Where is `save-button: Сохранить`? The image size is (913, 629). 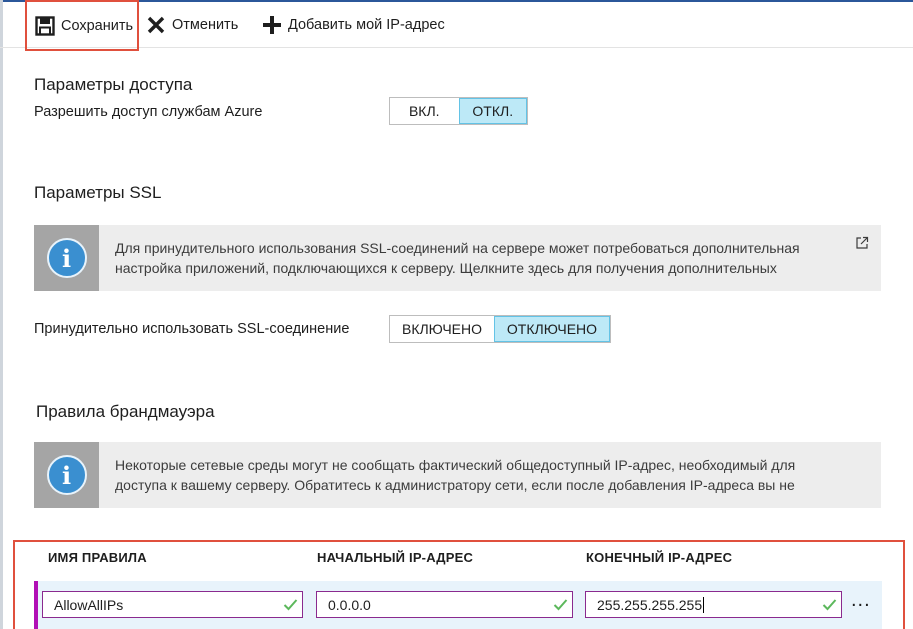 save-button: Сохранить is located at coordinates (82, 25).